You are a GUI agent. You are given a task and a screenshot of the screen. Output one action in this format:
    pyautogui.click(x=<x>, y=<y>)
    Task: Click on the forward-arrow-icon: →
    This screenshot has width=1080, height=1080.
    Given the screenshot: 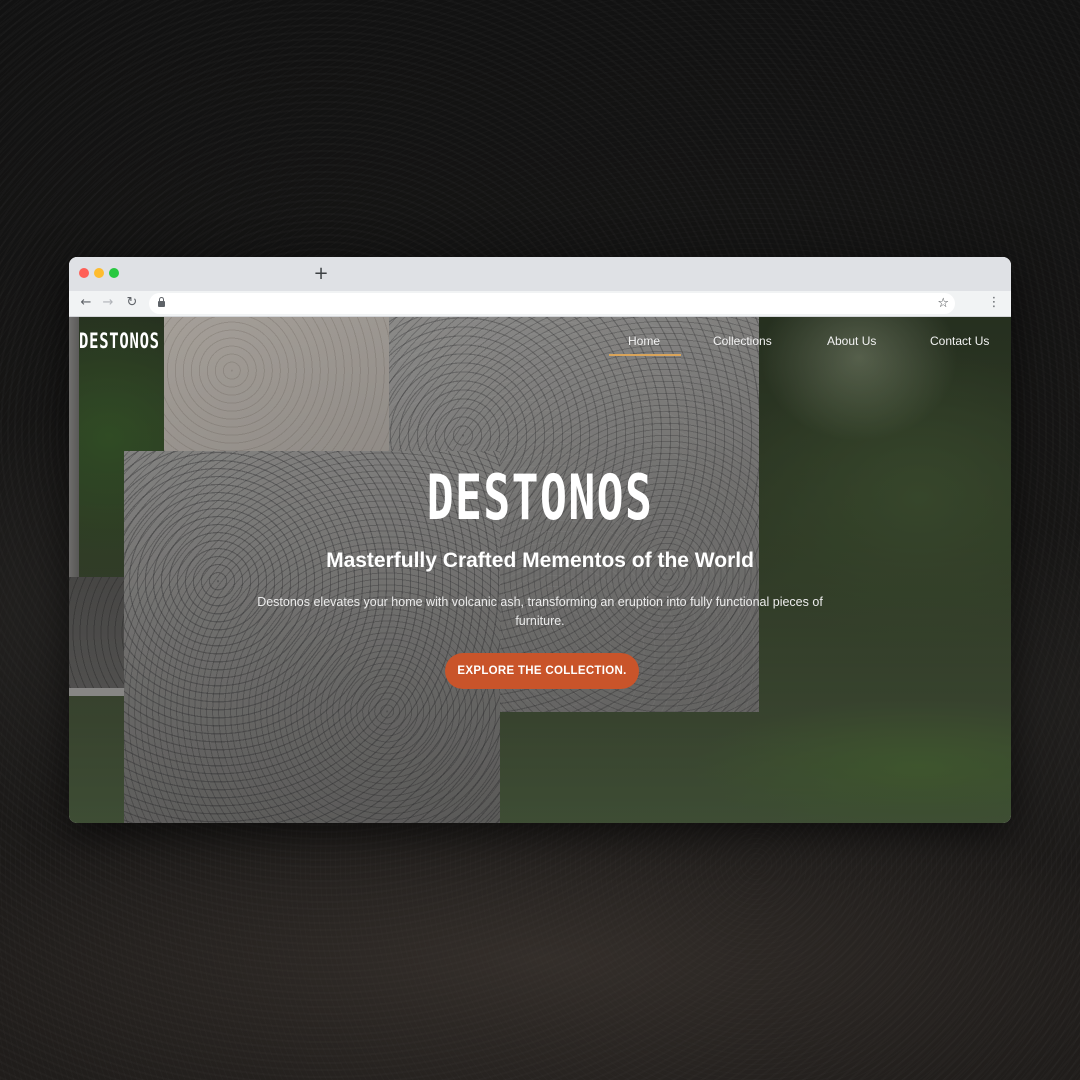 What is the action you would take?
    pyautogui.click(x=108, y=303)
    